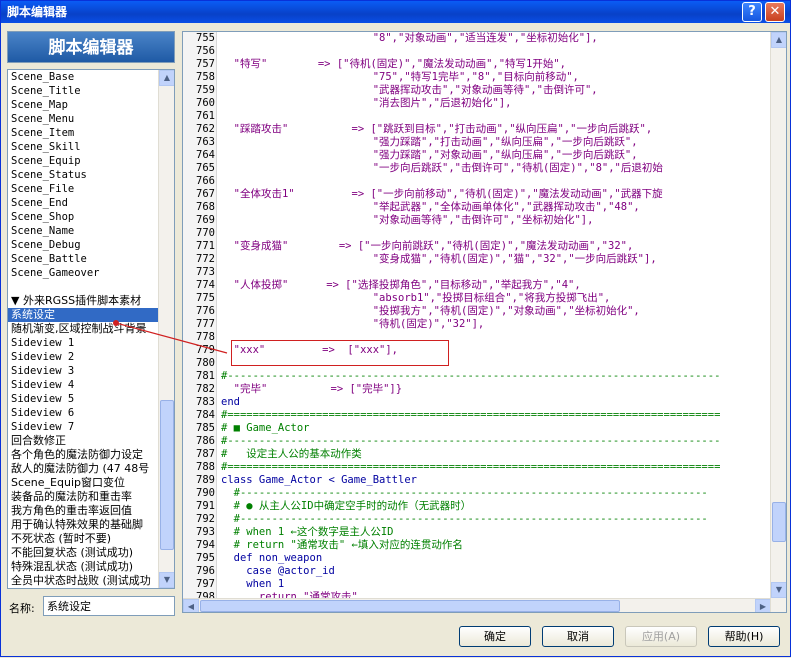 The image size is (791, 658). Describe the element at coordinates (495, 636) in the screenshot. I see `ok-button: 确定` at that location.